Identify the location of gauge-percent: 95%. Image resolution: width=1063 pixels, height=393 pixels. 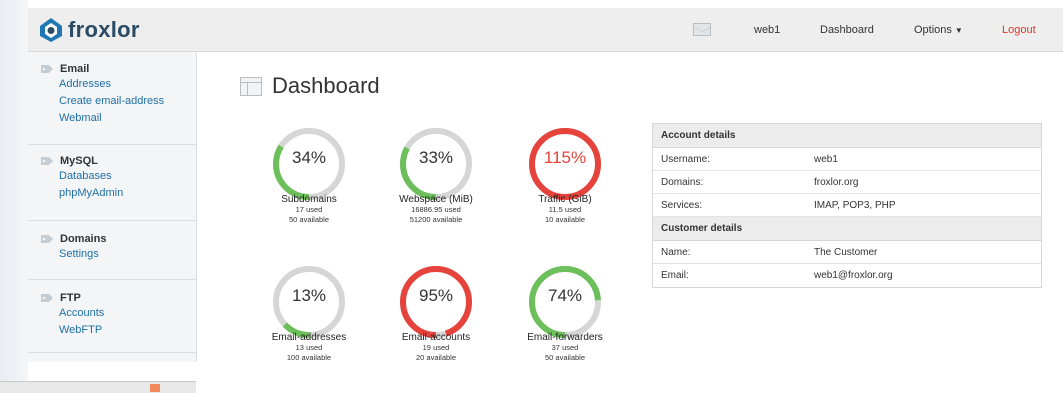
(436, 295).